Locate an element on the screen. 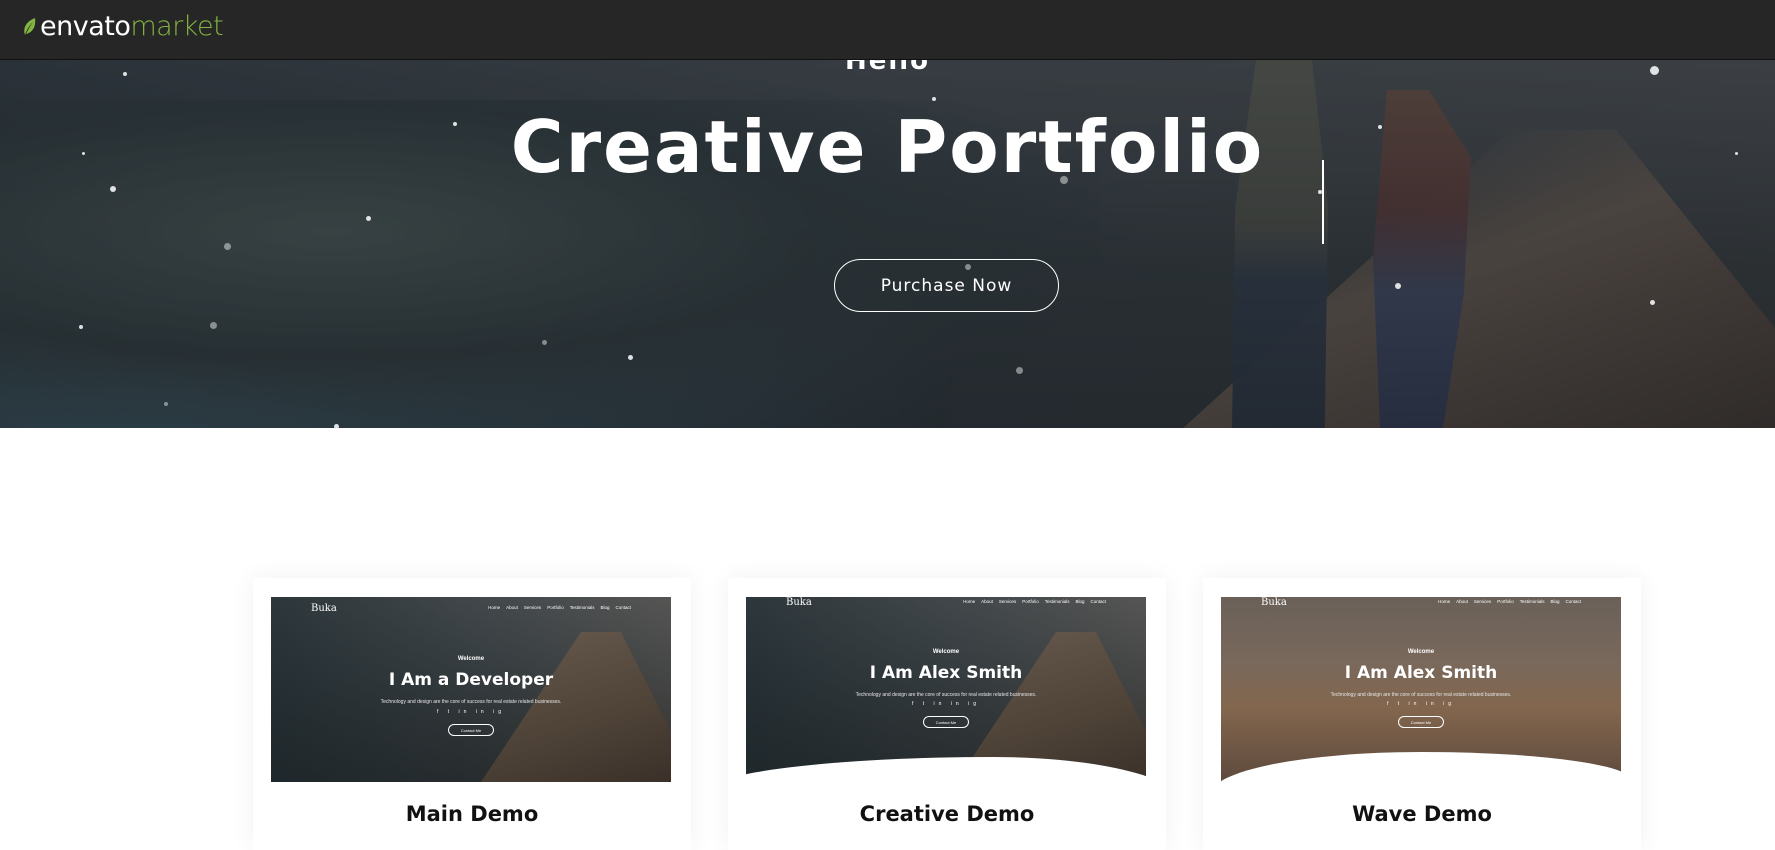  leaf-icon is located at coordinates (30, 26).